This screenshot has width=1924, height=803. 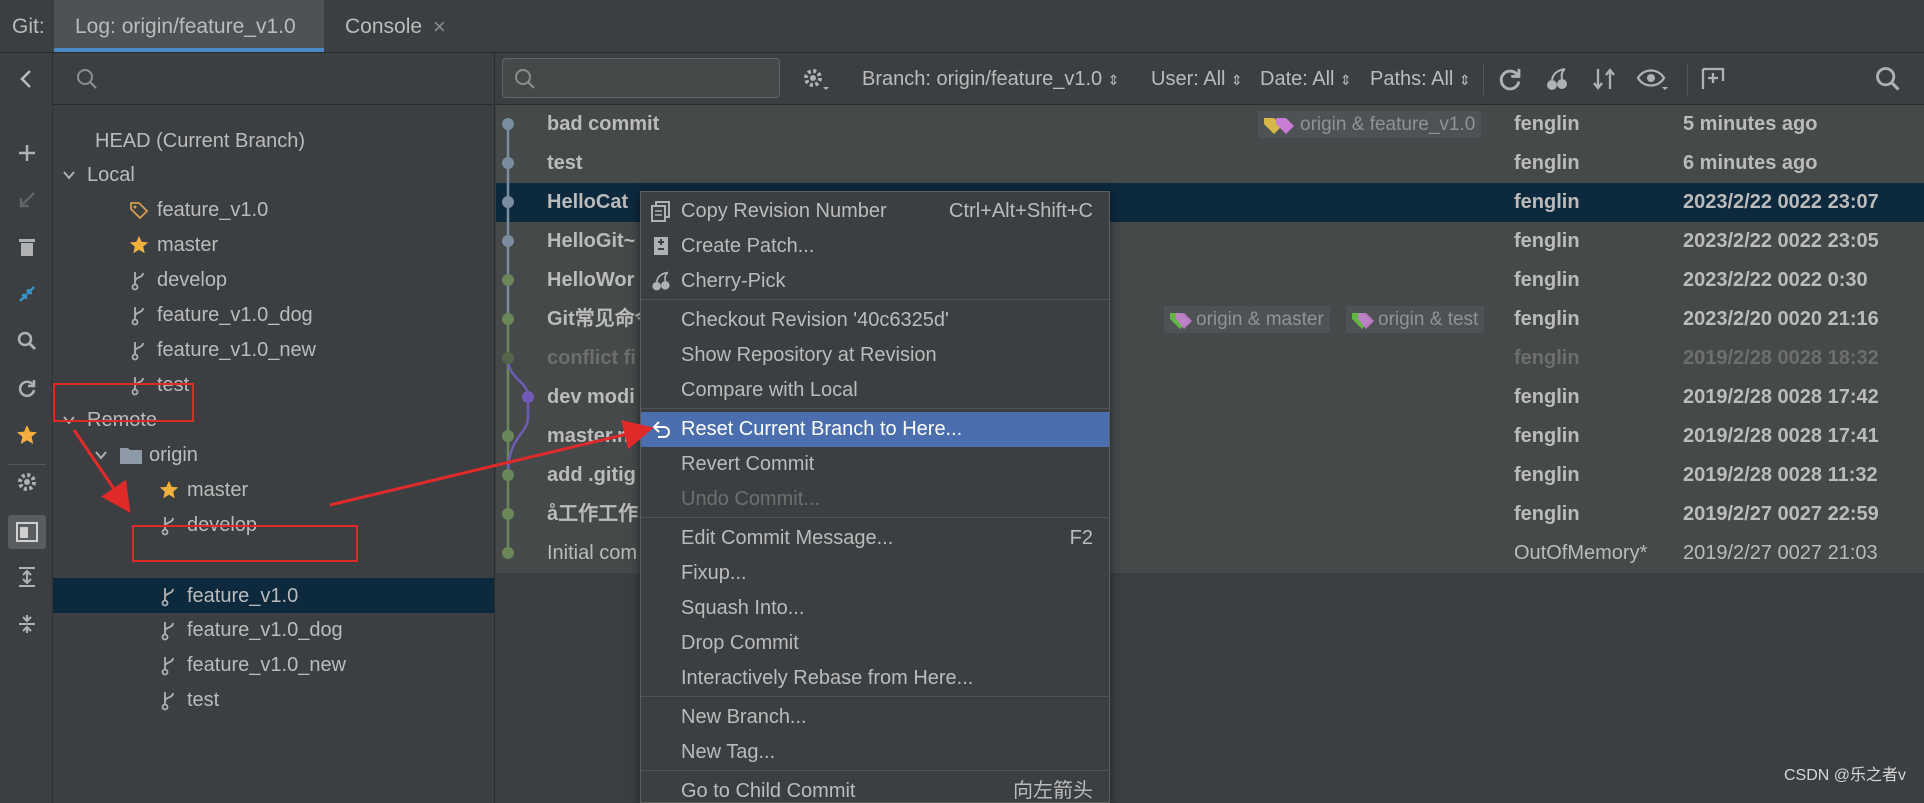 I want to click on annotation-arrow-down, so click(x=101, y=471).